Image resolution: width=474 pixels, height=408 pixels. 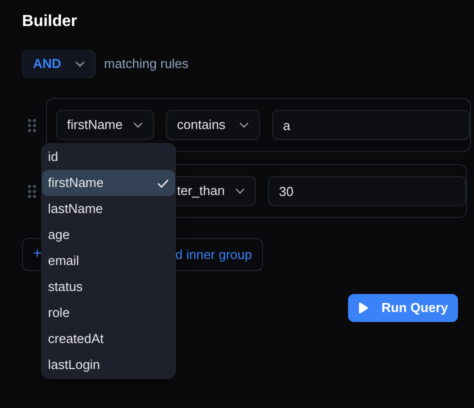 What do you see at coordinates (371, 125) in the screenshot?
I see `value-field: a` at bounding box center [371, 125].